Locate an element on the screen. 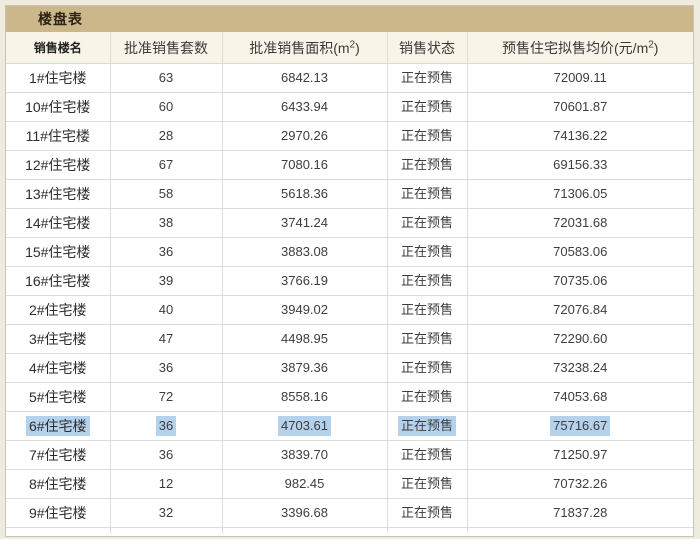  cell-units: 40 is located at coordinates (166, 310).